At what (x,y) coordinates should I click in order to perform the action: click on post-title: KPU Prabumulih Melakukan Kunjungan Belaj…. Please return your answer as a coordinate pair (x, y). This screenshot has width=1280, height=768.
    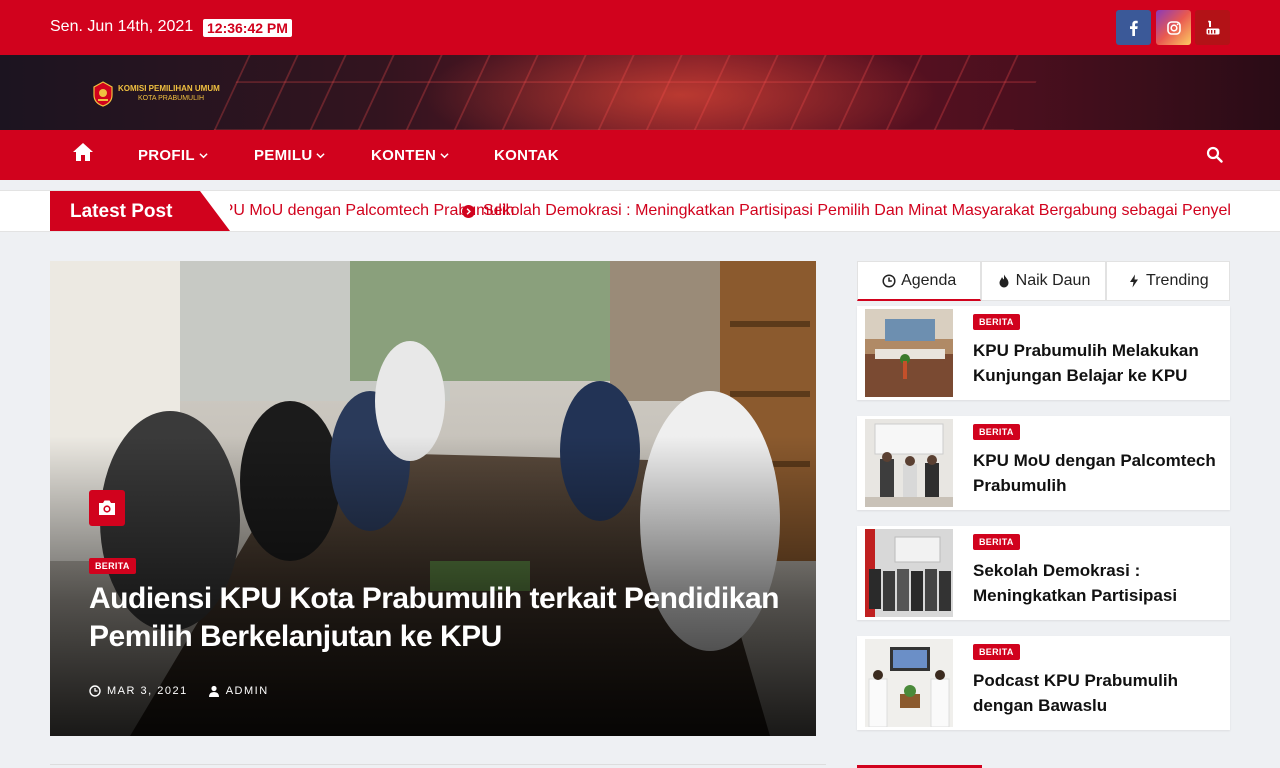
    Looking at the image, I should click on (1095, 363).